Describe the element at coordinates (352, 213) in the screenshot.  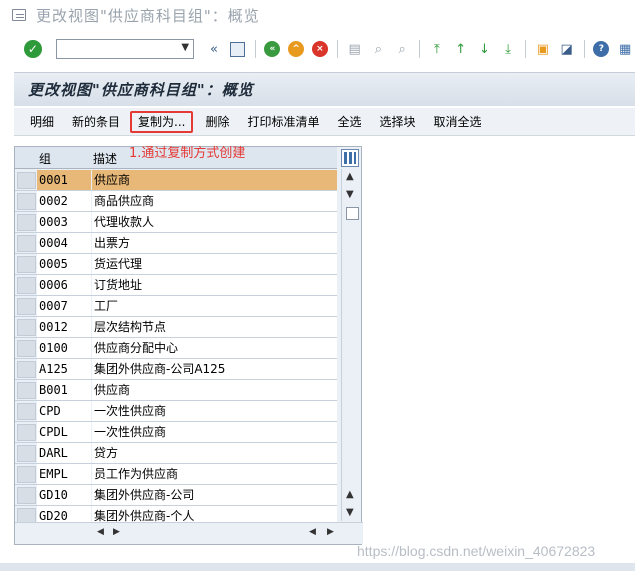
I see `scroll-thumb` at that location.